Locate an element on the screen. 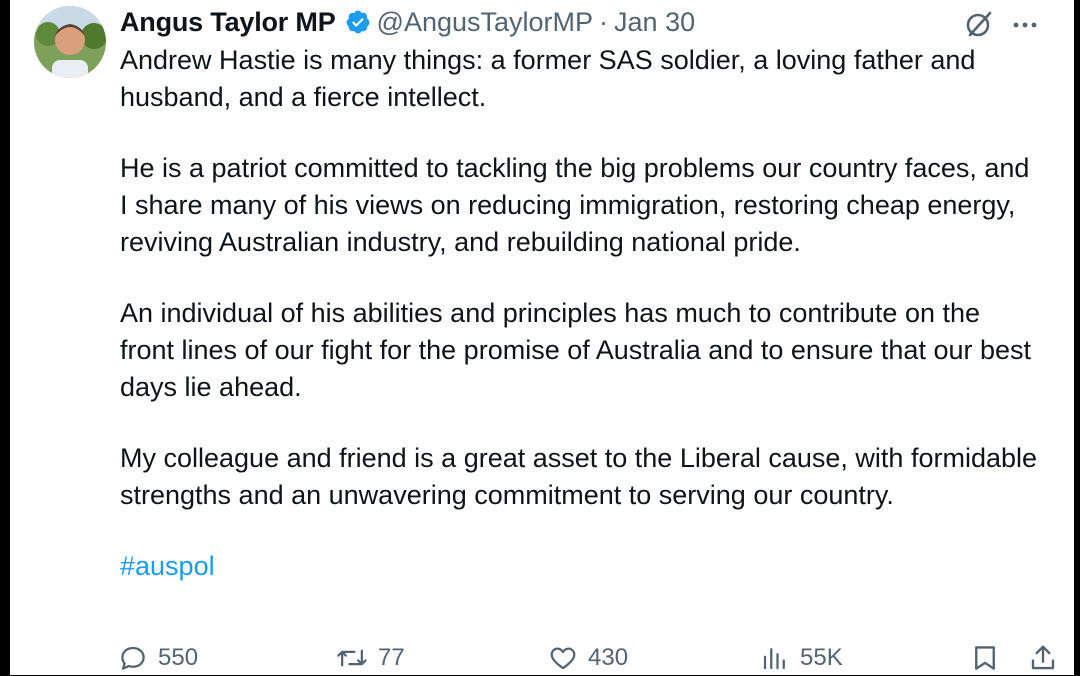 The image size is (1080, 676). reply-count: 550 is located at coordinates (178, 657).